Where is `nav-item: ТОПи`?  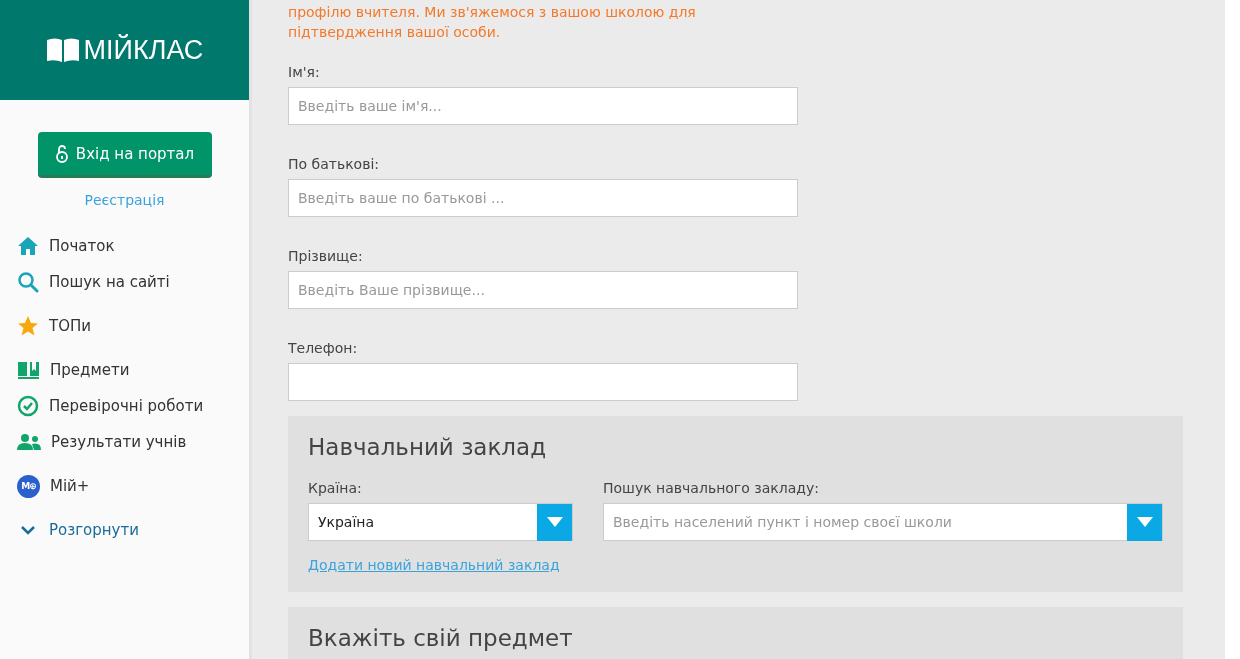 nav-item: ТОПи is located at coordinates (133, 326).